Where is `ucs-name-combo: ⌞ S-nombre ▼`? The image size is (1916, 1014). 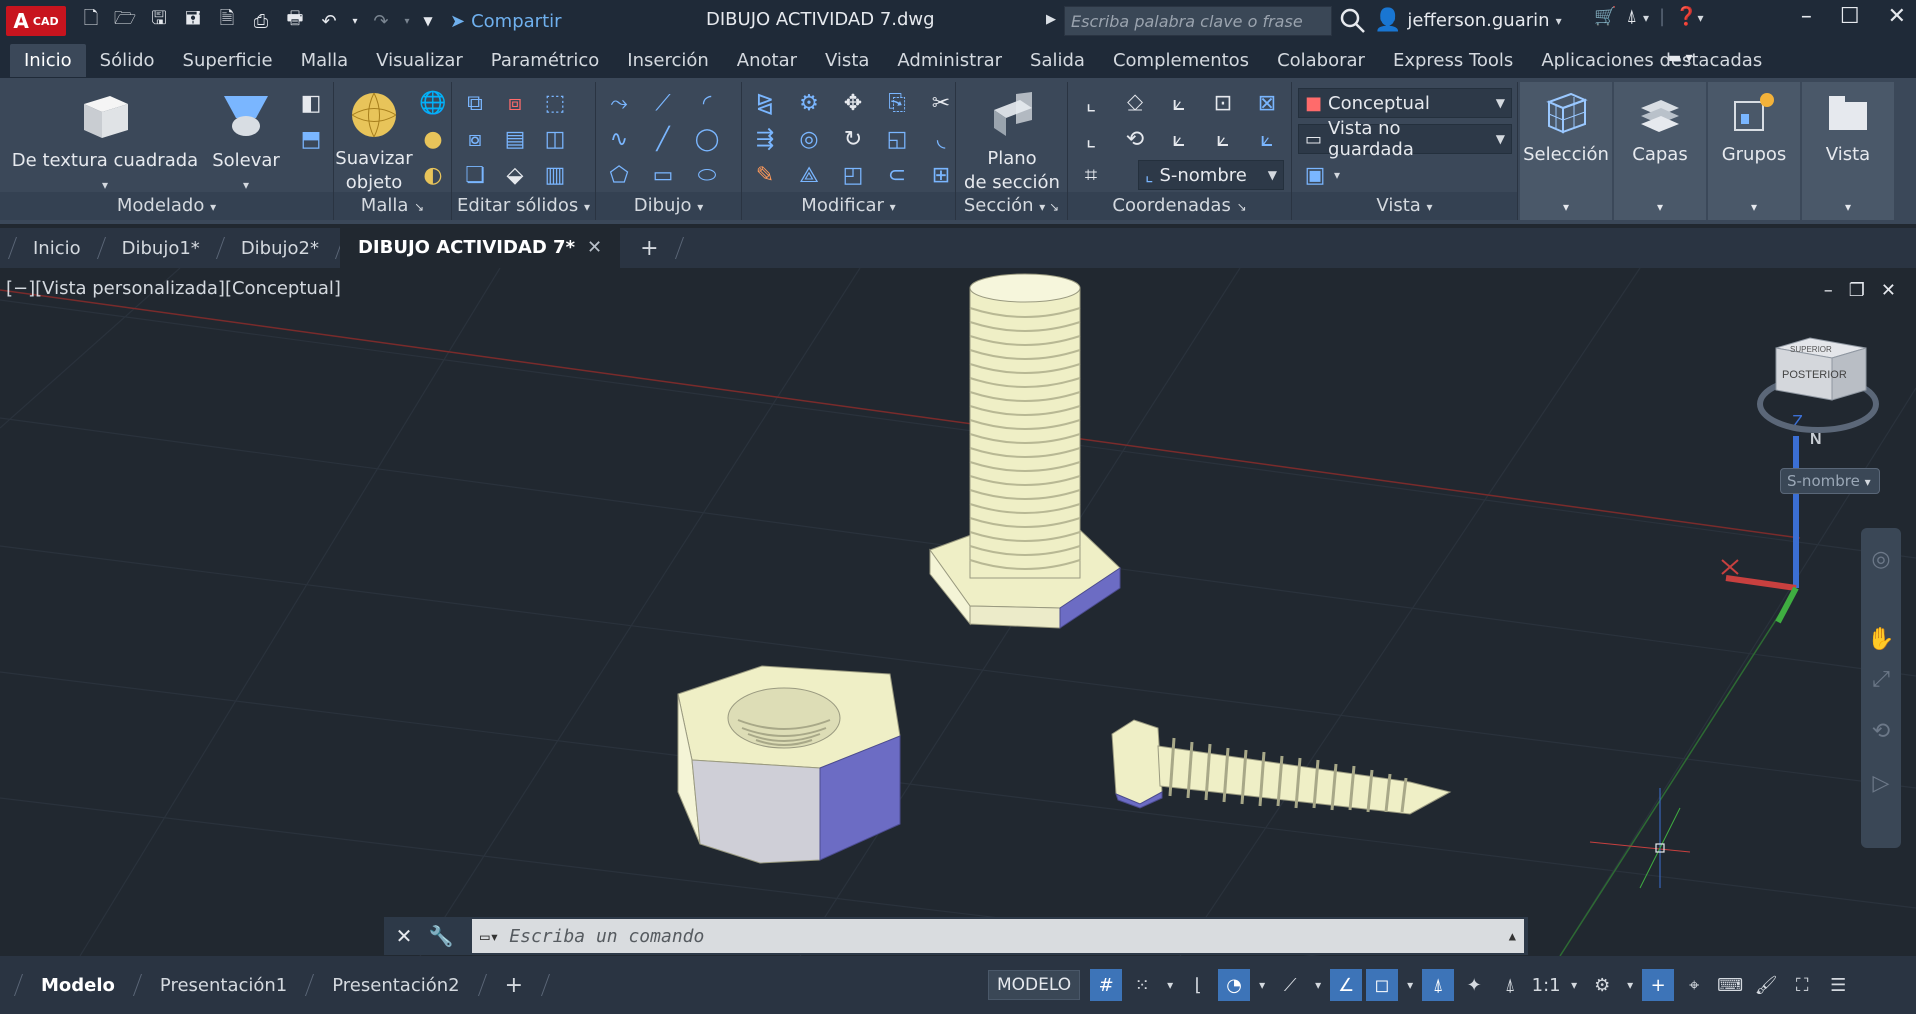
ucs-name-combo: ⌞ S-nombre ▼ is located at coordinates (1211, 175).